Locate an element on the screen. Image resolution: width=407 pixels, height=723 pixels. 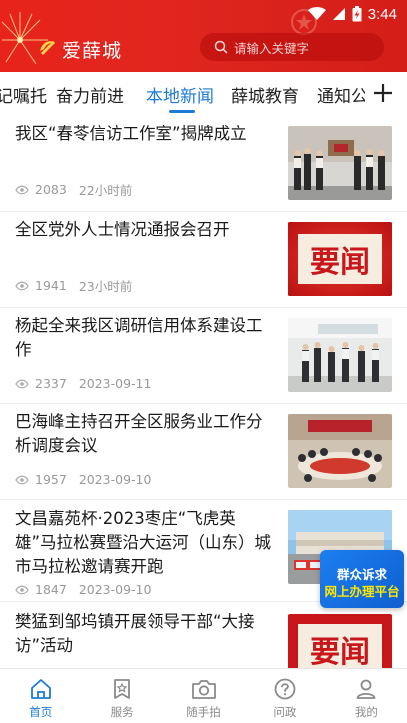
publish-time: 23小时前 is located at coordinates (105, 286).